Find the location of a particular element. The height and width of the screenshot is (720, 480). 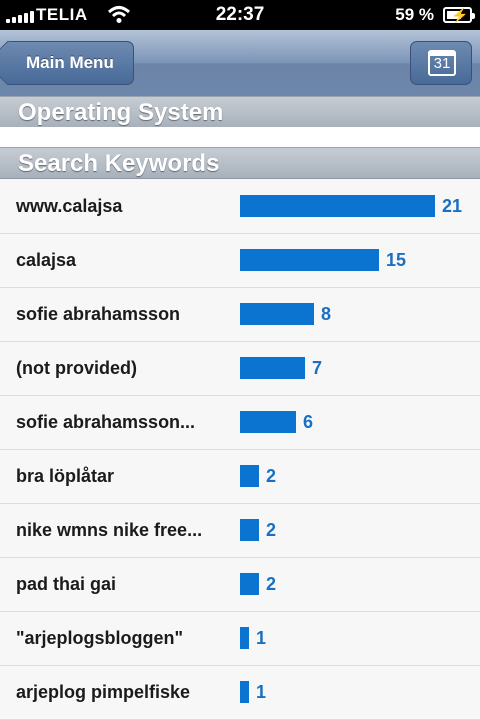

keyword-label: www.calajsa is located at coordinates (69, 206).